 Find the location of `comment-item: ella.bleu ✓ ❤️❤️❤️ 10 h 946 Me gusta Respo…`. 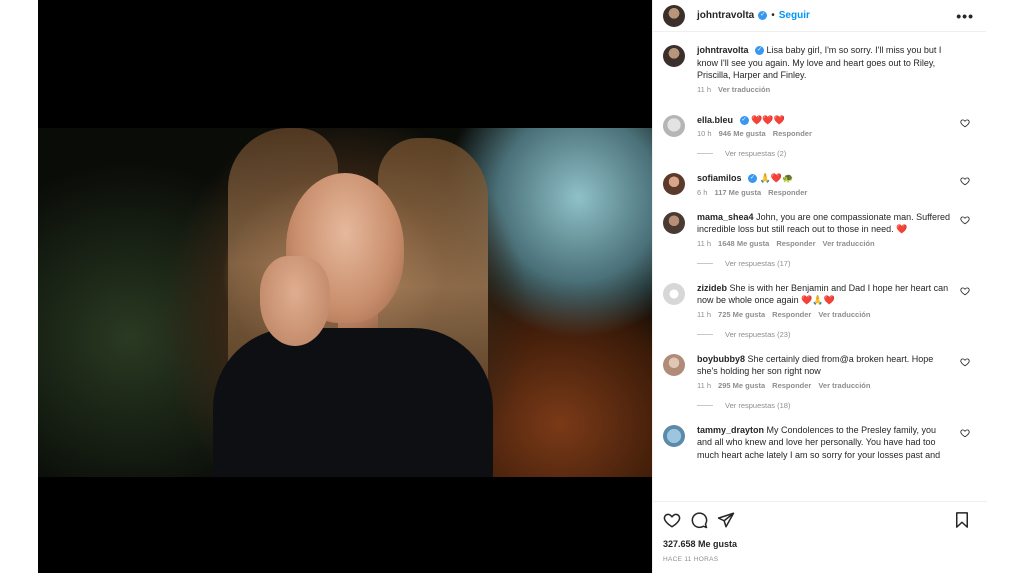

comment-item: ella.bleu ✓ ❤️❤️❤️ 10 h 946 Me gusta Respo… is located at coordinates (820, 136).